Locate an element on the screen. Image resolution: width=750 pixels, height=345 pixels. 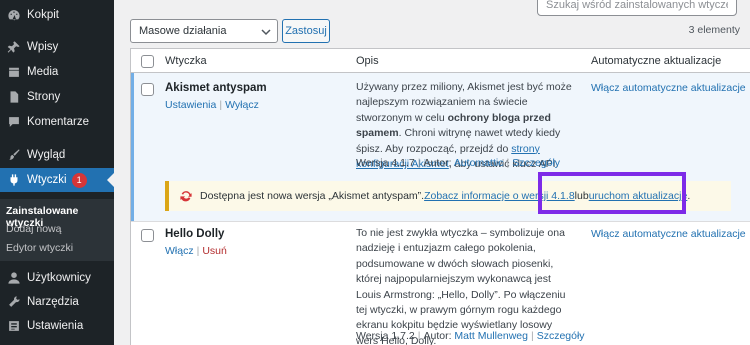
submenu-add-new: Dodaj nową is located at coordinates (33, 229).